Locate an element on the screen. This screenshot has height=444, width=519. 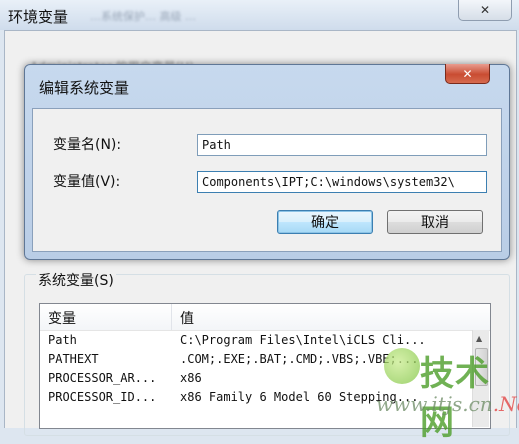
watermark-url: www.itjs.cn.Net is located at coordinates (447, 404).